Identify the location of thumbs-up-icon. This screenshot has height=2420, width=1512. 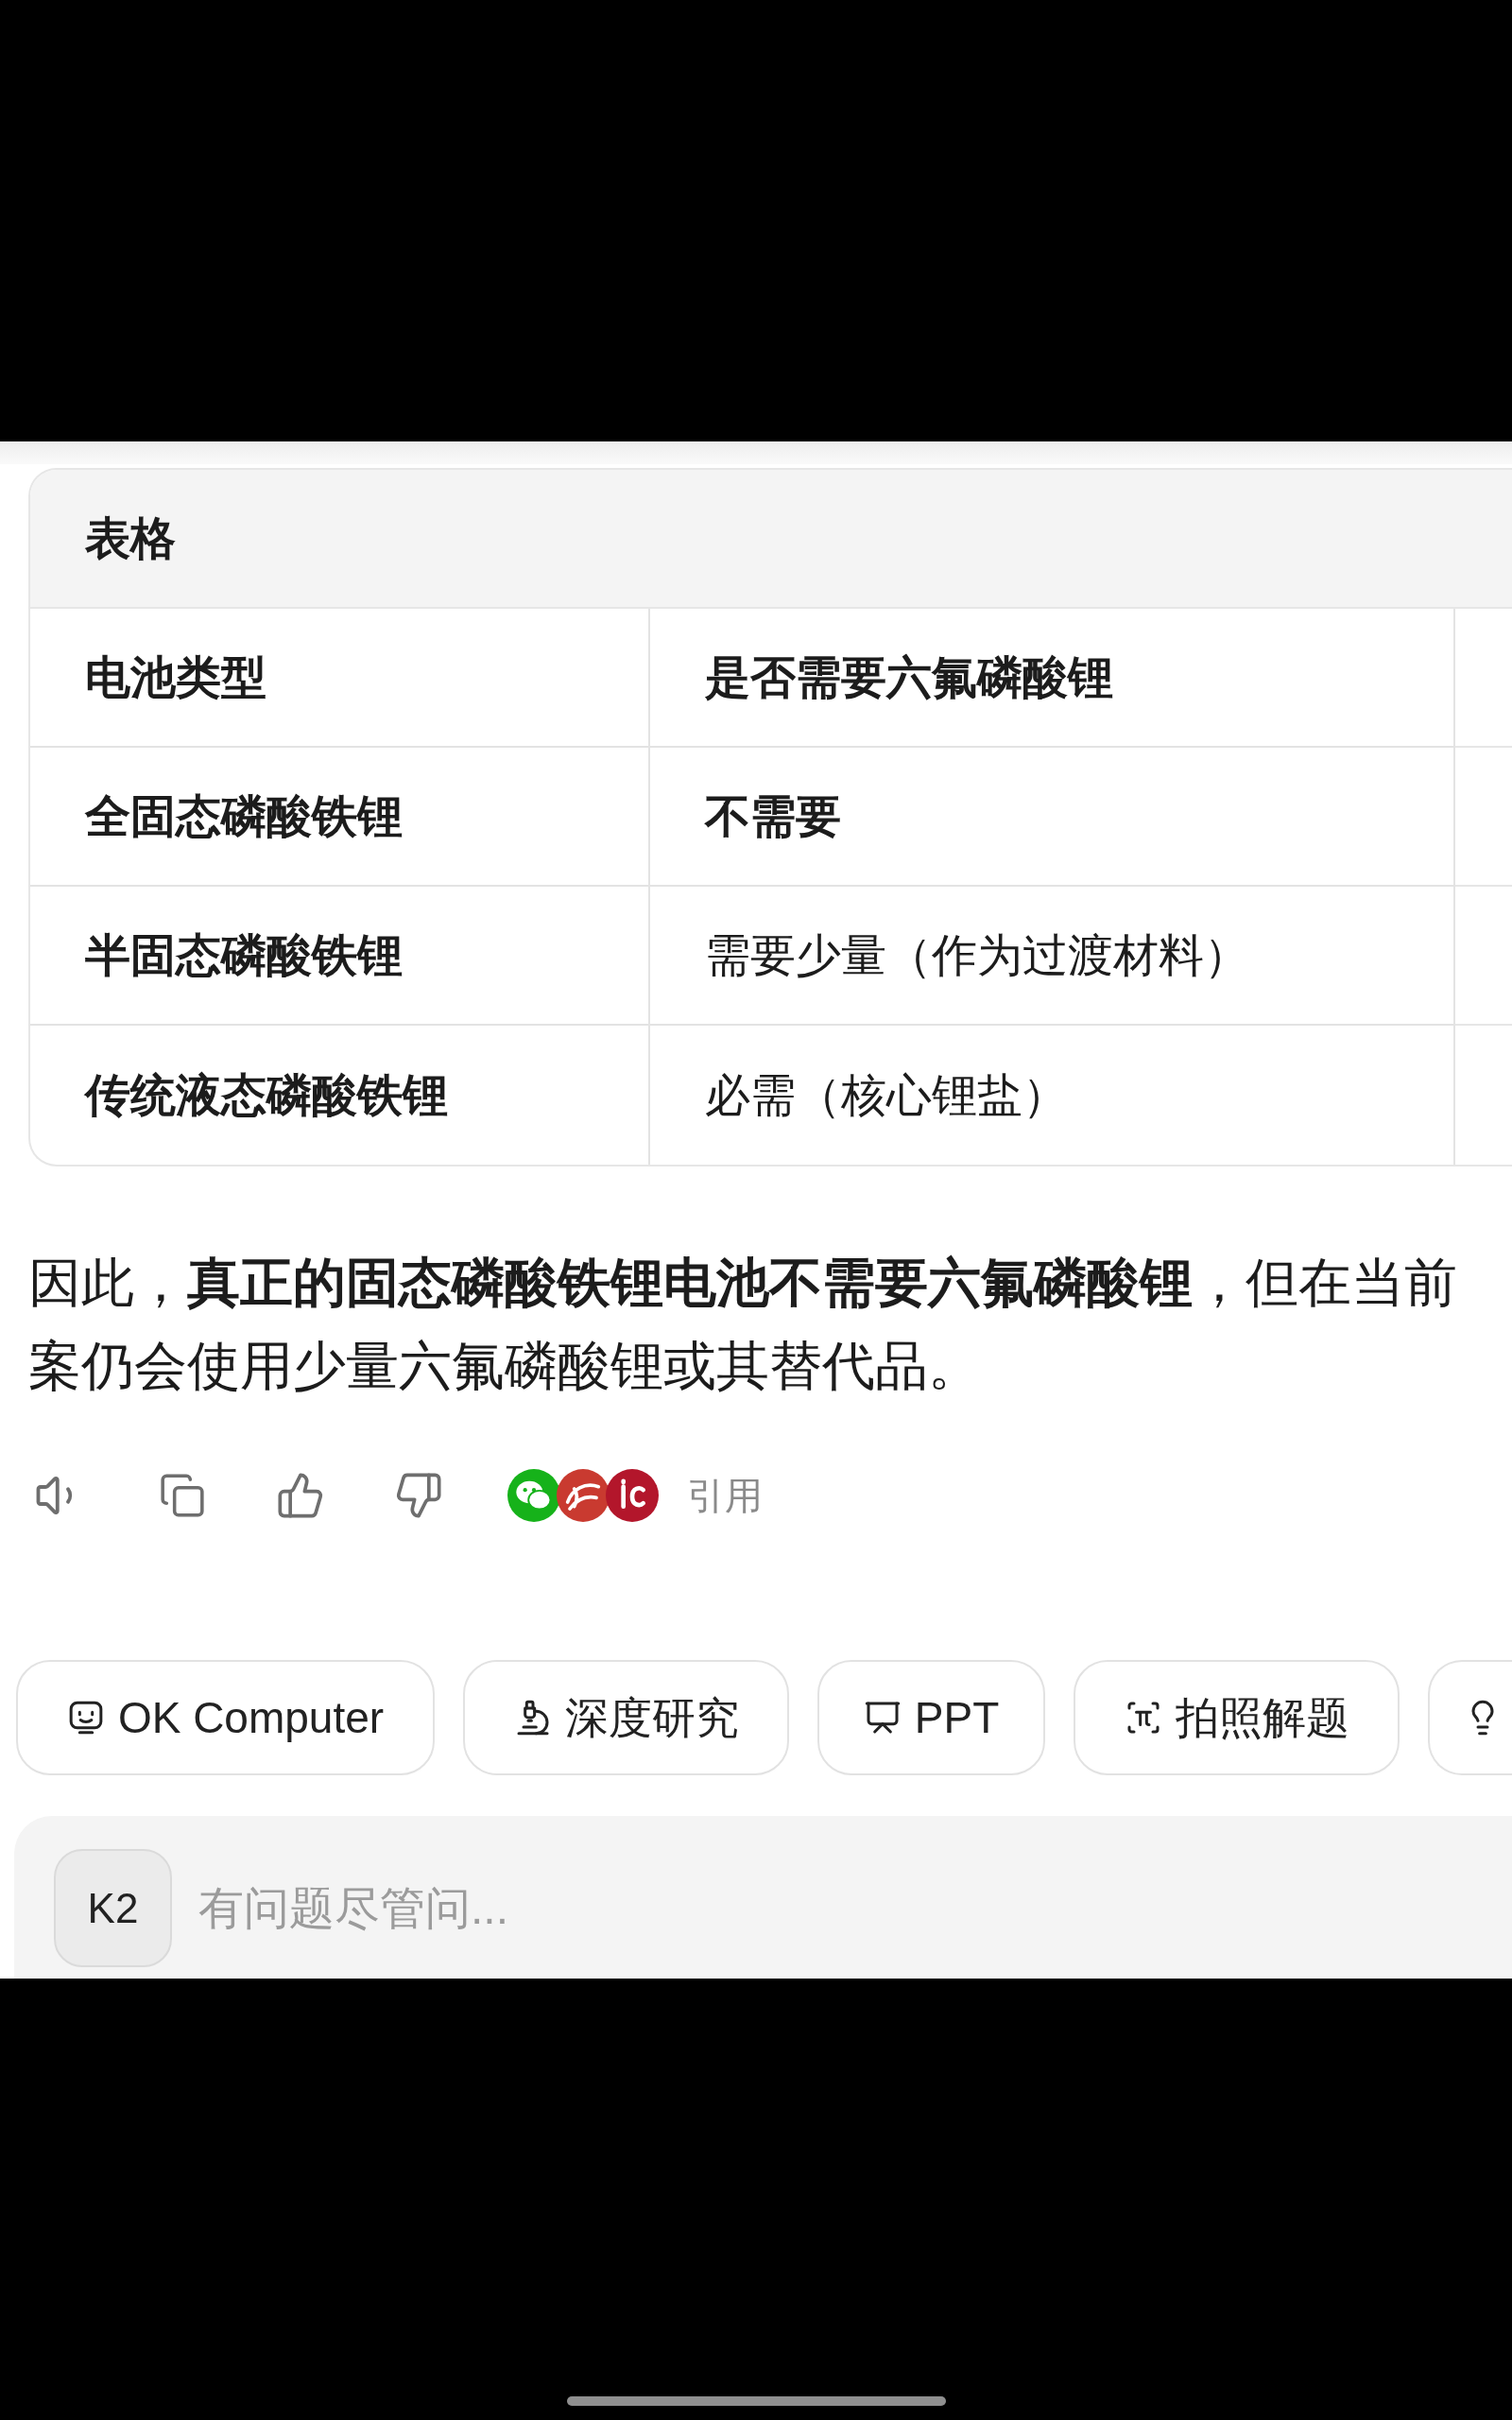
(300, 1495).